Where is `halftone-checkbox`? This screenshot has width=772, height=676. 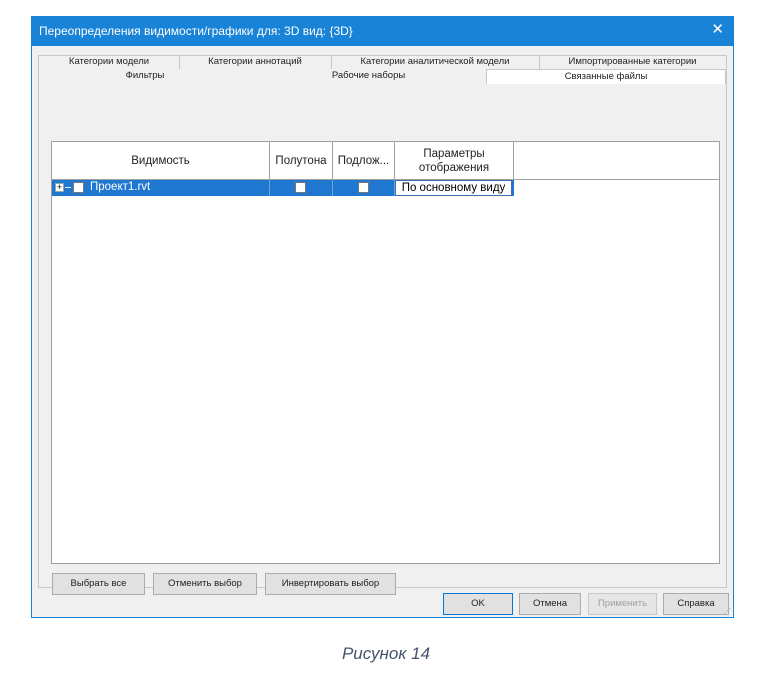 halftone-checkbox is located at coordinates (300, 187).